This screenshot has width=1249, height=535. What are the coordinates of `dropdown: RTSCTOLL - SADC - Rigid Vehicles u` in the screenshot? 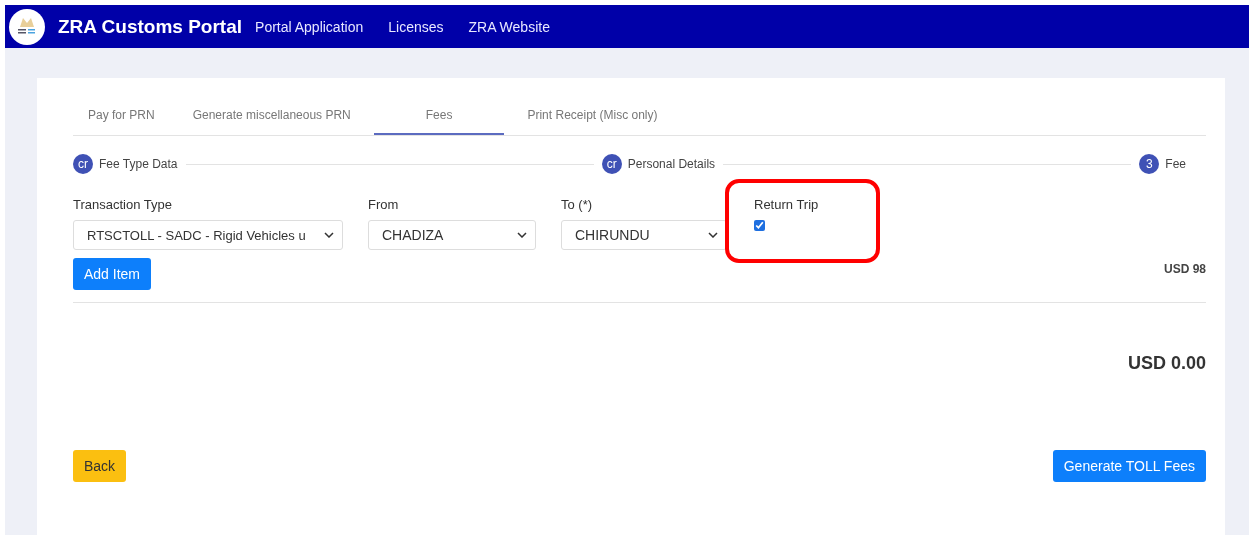 It's located at (208, 235).